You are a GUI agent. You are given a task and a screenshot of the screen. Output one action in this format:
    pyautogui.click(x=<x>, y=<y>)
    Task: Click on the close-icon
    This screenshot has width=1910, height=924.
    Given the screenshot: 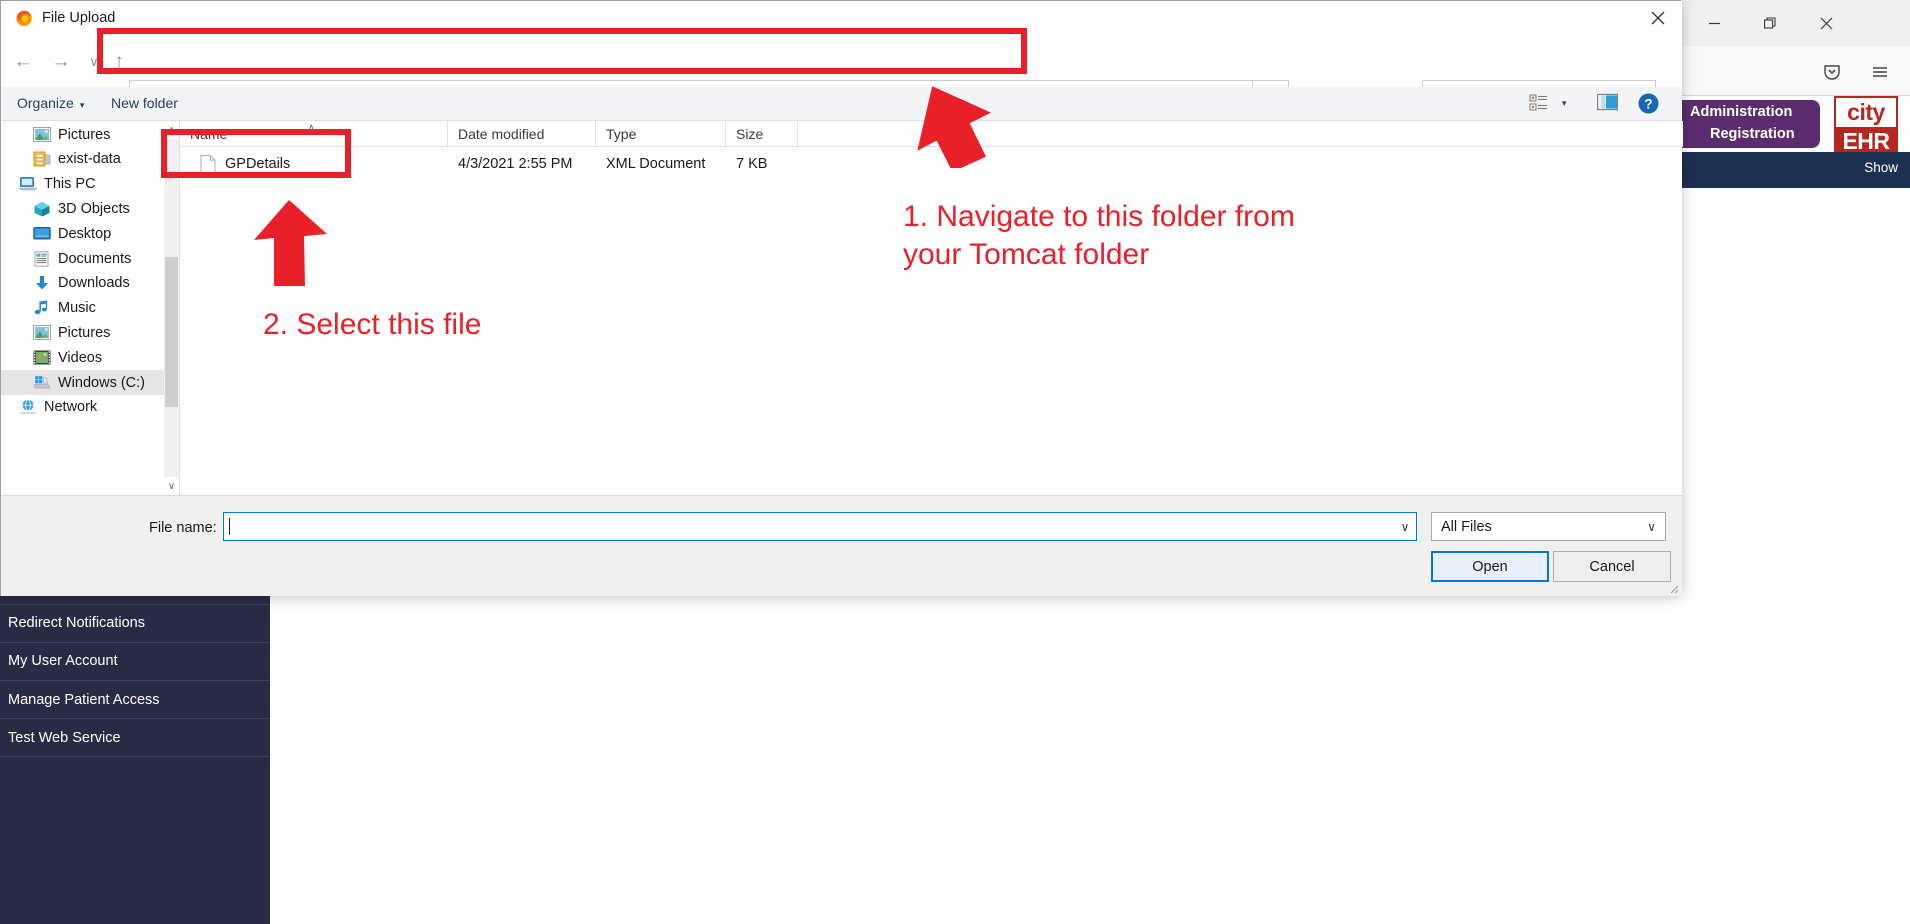 What is the action you would take?
    pyautogui.click(x=1826, y=23)
    